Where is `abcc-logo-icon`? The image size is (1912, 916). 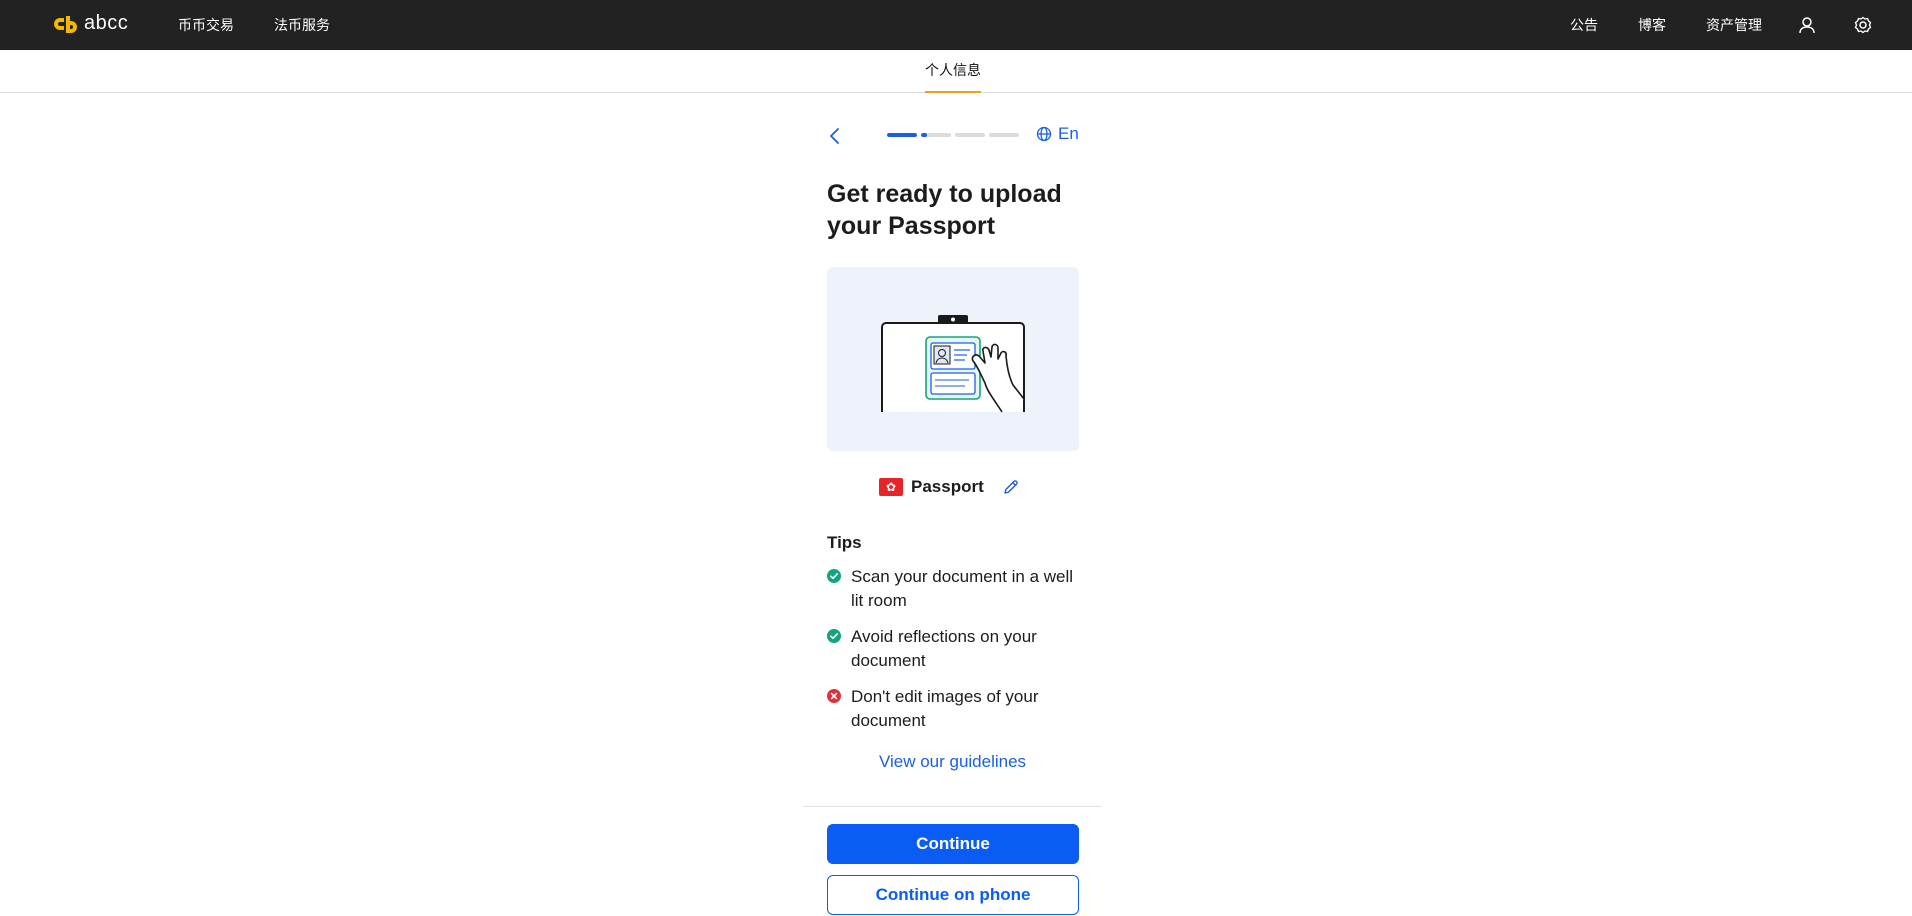
abcc-logo-icon is located at coordinates (65, 24).